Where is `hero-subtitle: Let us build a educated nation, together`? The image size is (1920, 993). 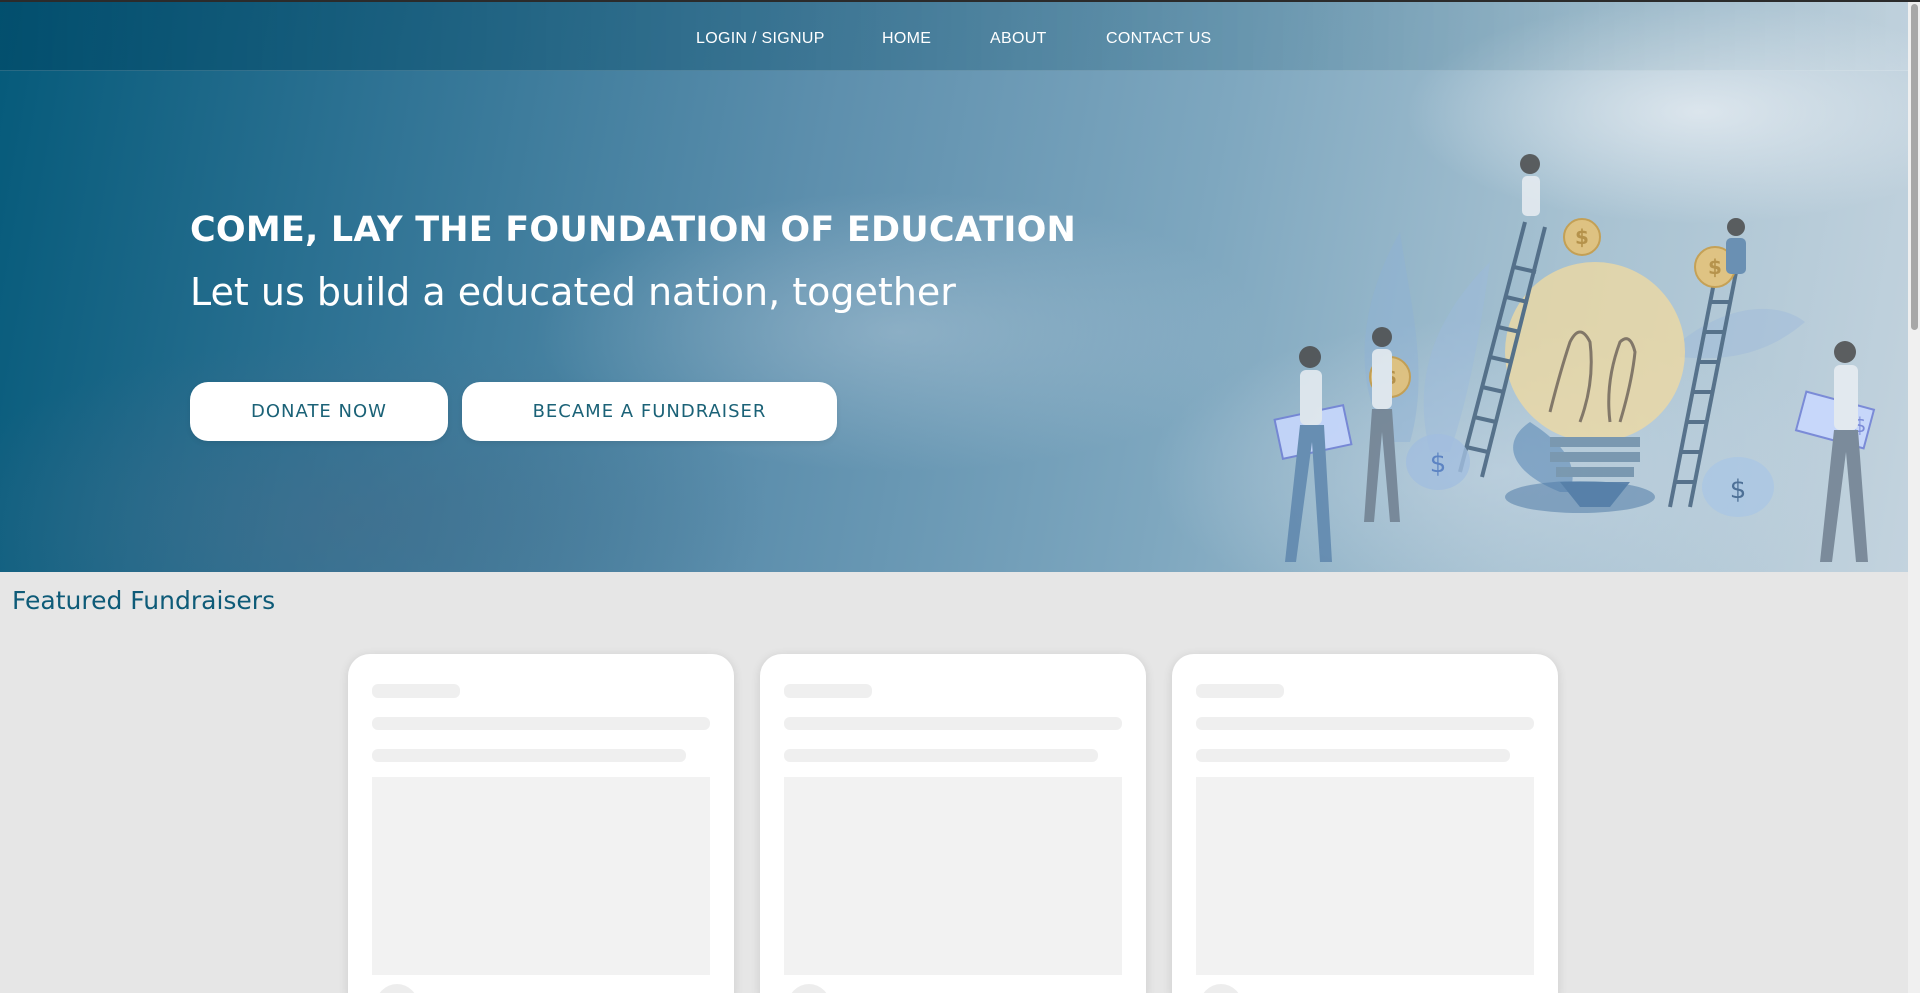
hero-subtitle: Let us build a educated nation, together is located at coordinates (573, 292).